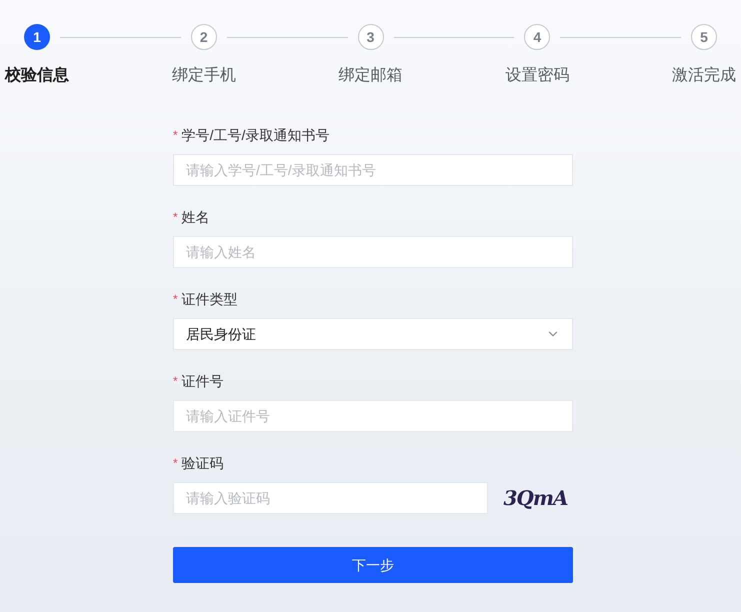 This screenshot has width=741, height=612. What do you see at coordinates (373, 334) in the screenshot?
I see `select-field: 居民身份证` at bounding box center [373, 334].